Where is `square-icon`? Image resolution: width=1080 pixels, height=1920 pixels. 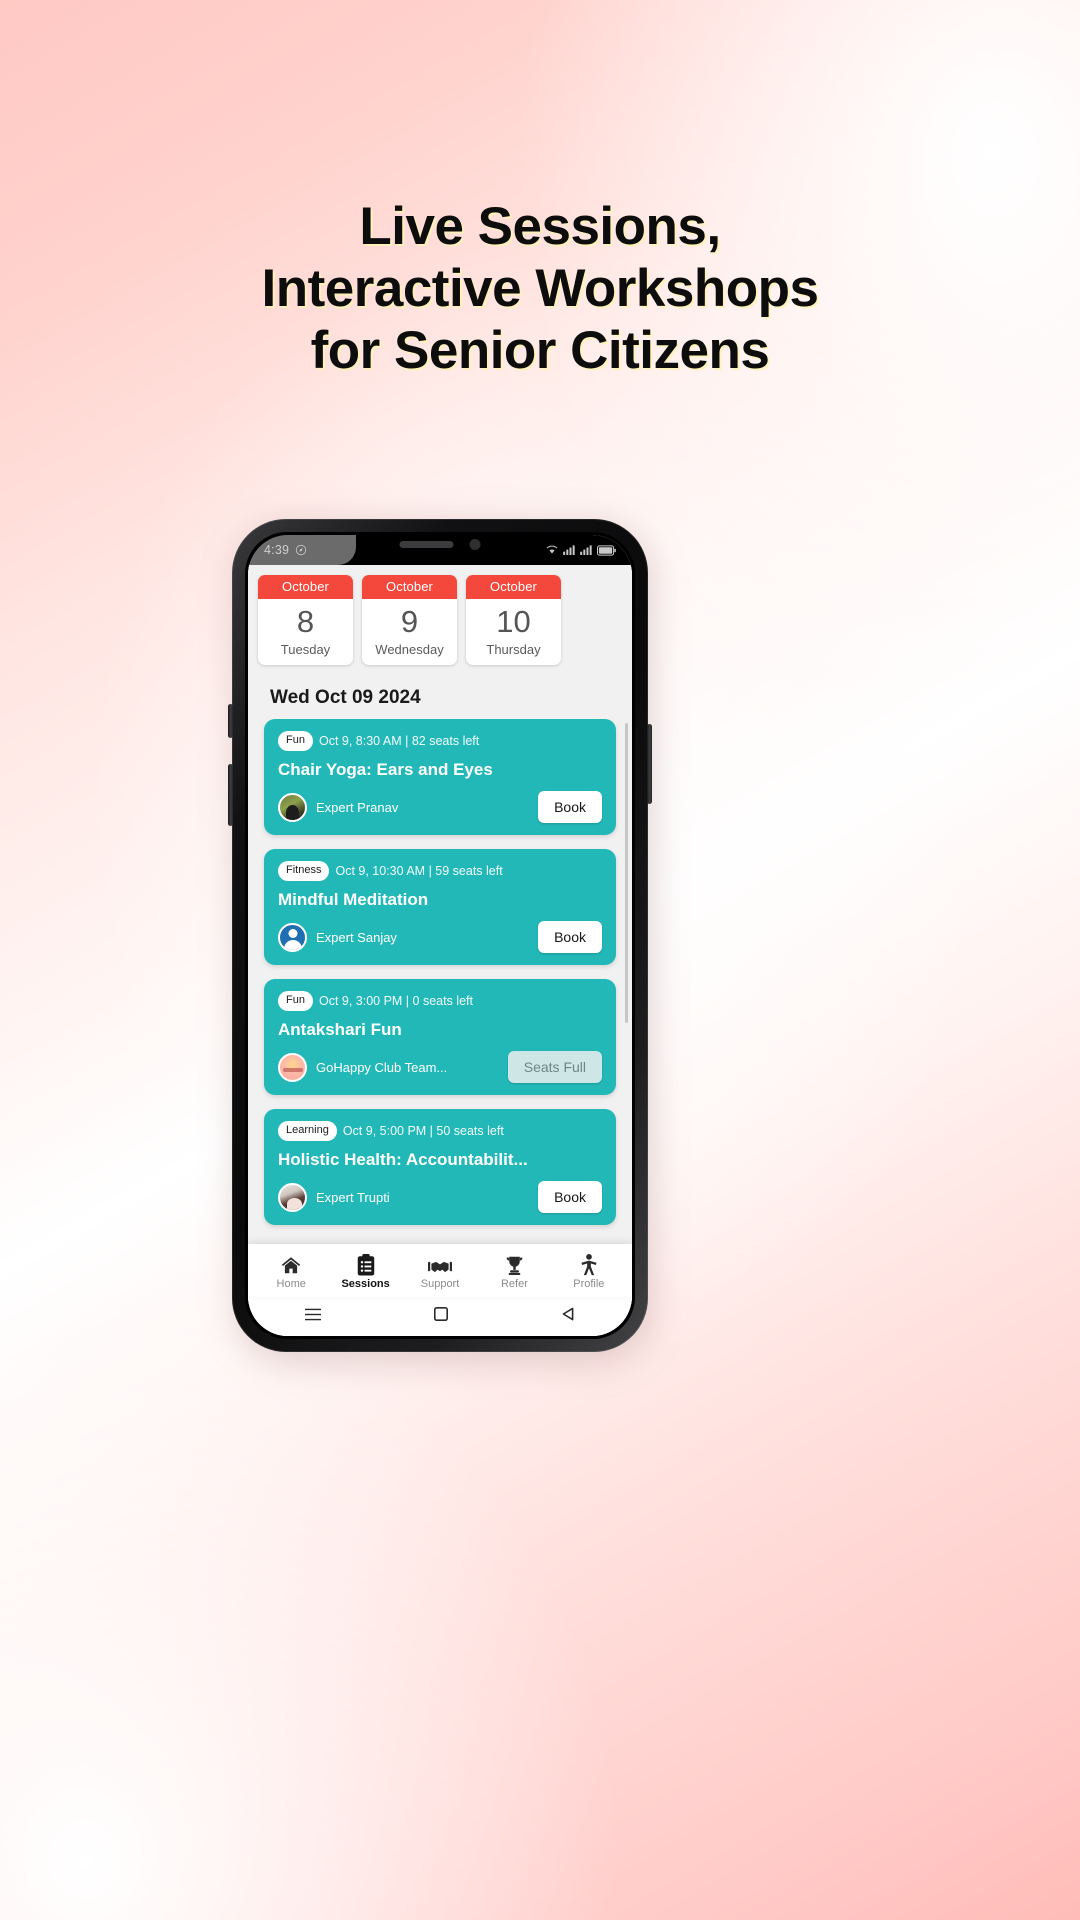
square-icon is located at coordinates (440, 1315).